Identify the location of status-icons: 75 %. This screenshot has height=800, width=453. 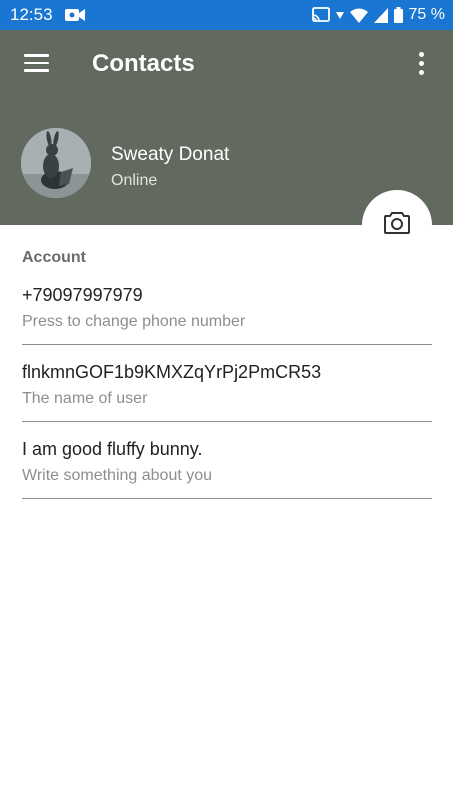
(378, 15).